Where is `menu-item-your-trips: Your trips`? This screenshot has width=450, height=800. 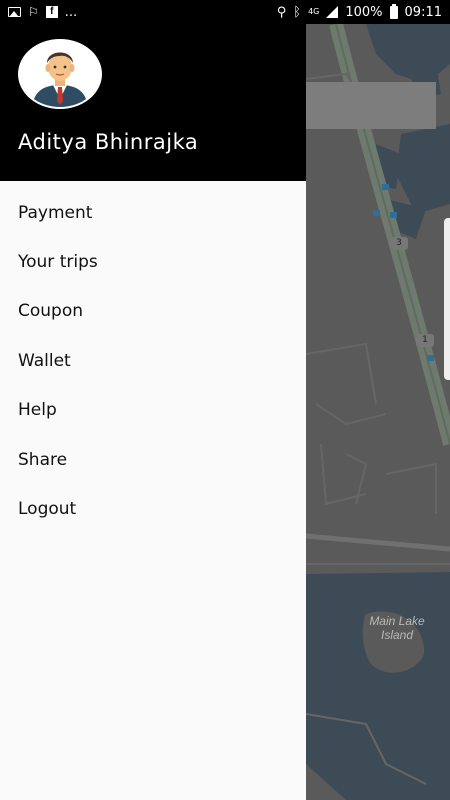
menu-item-your-trips: Your trips is located at coordinates (153, 261).